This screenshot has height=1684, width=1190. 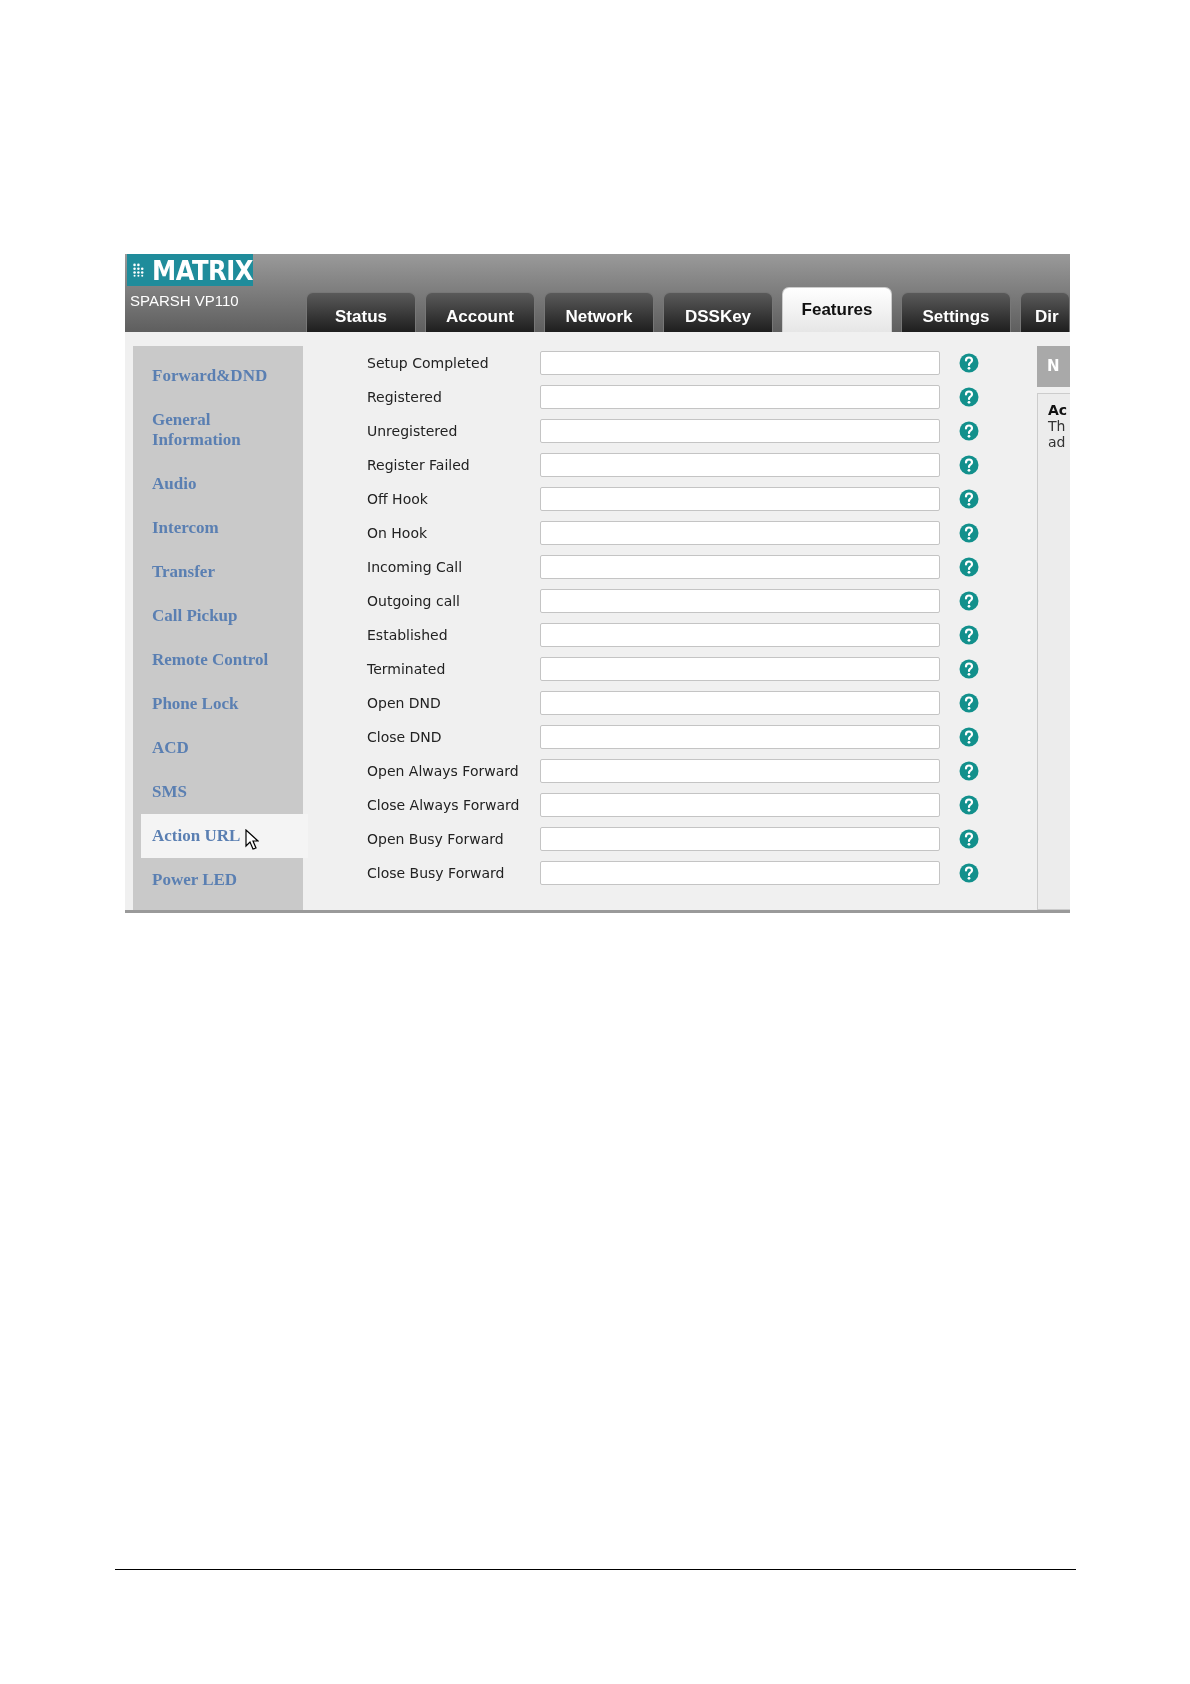 What do you see at coordinates (428, 363) in the screenshot?
I see `field-label: Setup Completed` at bounding box center [428, 363].